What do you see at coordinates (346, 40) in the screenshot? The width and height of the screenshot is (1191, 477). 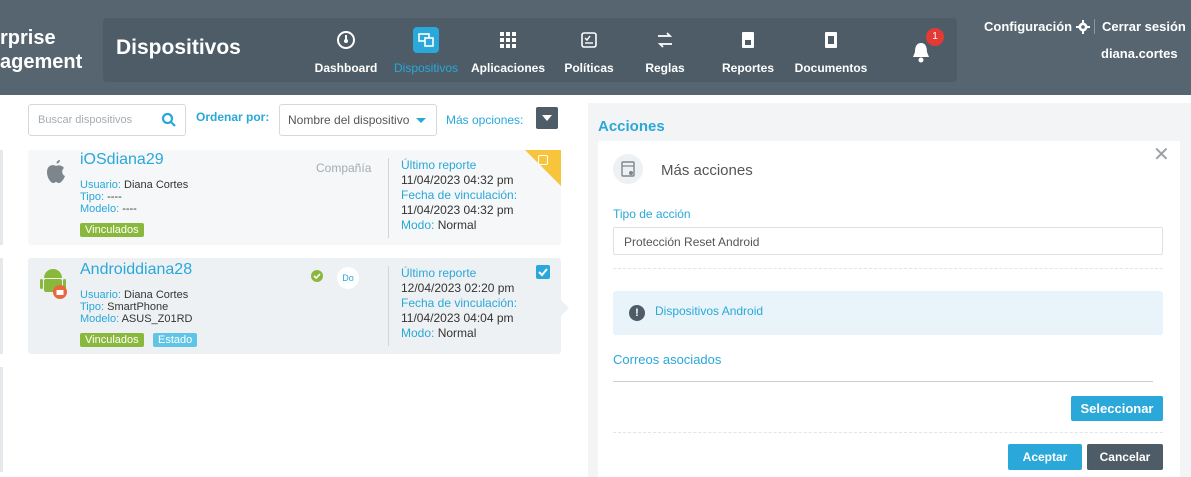 I see `dashboard-gauge-icon` at bounding box center [346, 40].